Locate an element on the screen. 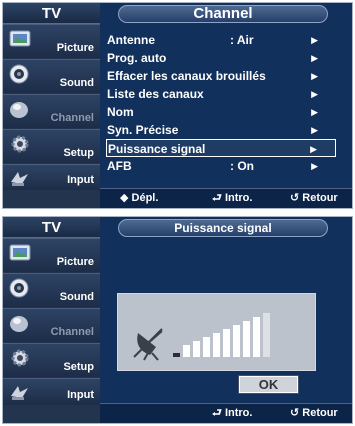 This screenshot has height=426, width=355. page-title: Puissance signal is located at coordinates (223, 228).